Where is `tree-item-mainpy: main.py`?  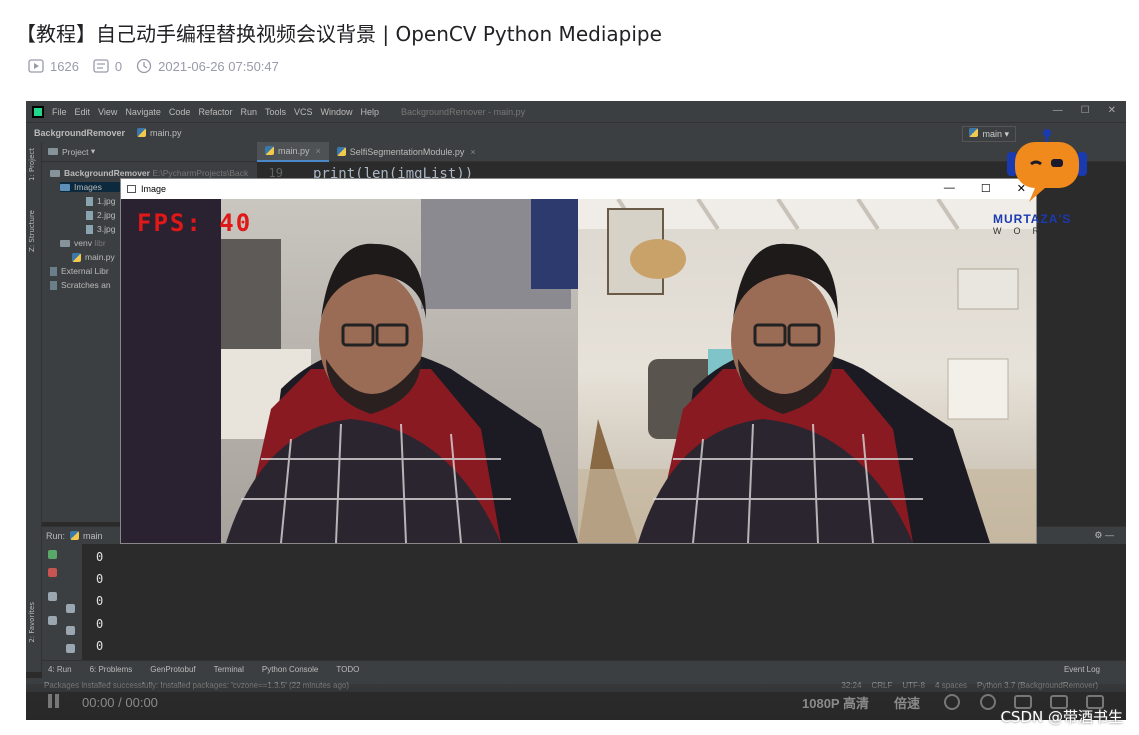 tree-item-mainpy: main.py is located at coordinates (93, 257).